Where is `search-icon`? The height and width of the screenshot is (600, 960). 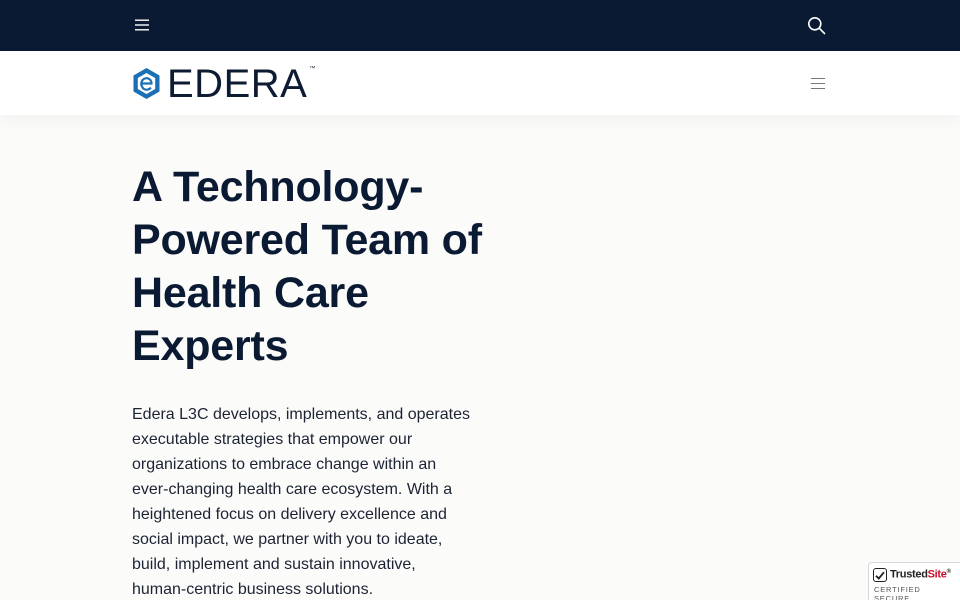
search-icon is located at coordinates (816, 25).